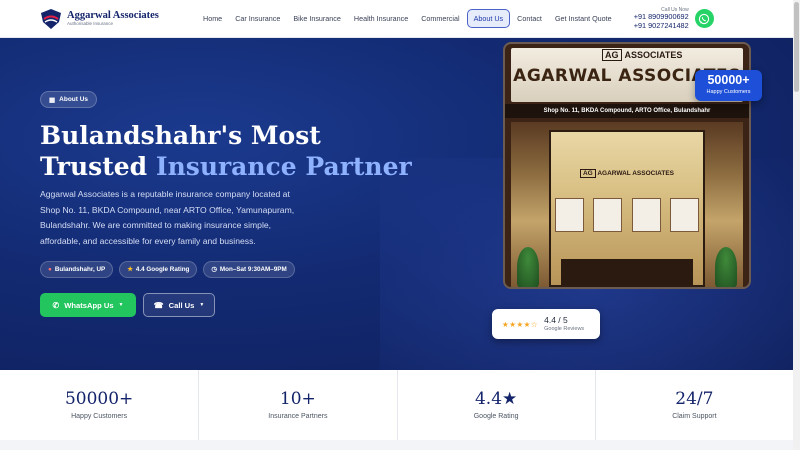 Image resolution: width=800 pixels, height=450 pixels. What do you see at coordinates (587, 173) in the screenshot?
I see `store-inner-sign-logo: AG` at bounding box center [587, 173].